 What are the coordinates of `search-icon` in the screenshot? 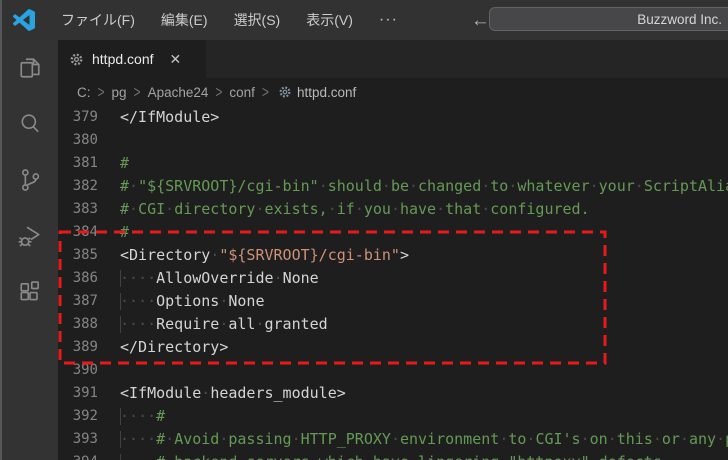 It's located at (30, 124).